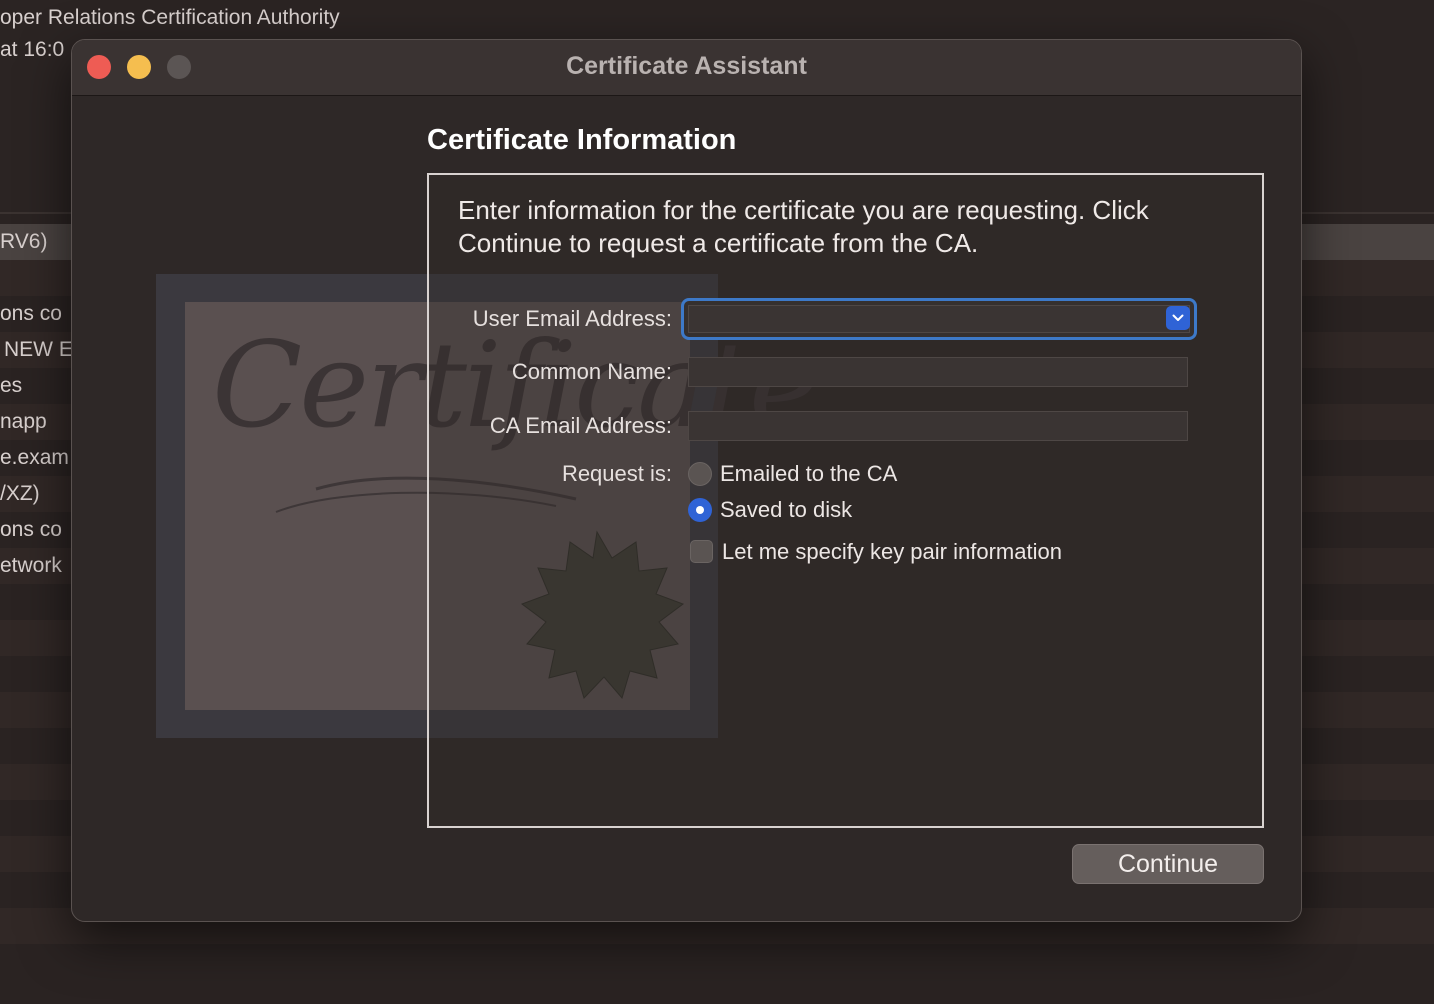 This screenshot has width=1434, height=1004. I want to click on background-cert-issuer: oper Relations Certification Authority, so click(170, 17).